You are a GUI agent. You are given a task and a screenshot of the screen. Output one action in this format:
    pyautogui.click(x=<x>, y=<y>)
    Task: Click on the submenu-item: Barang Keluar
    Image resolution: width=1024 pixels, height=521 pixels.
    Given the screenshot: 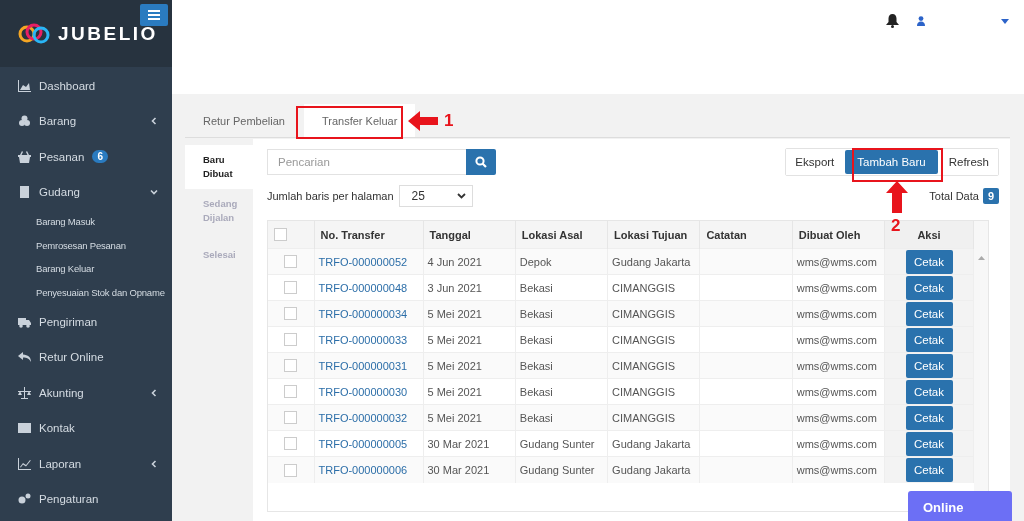 What is the action you would take?
    pyautogui.click(x=86, y=269)
    